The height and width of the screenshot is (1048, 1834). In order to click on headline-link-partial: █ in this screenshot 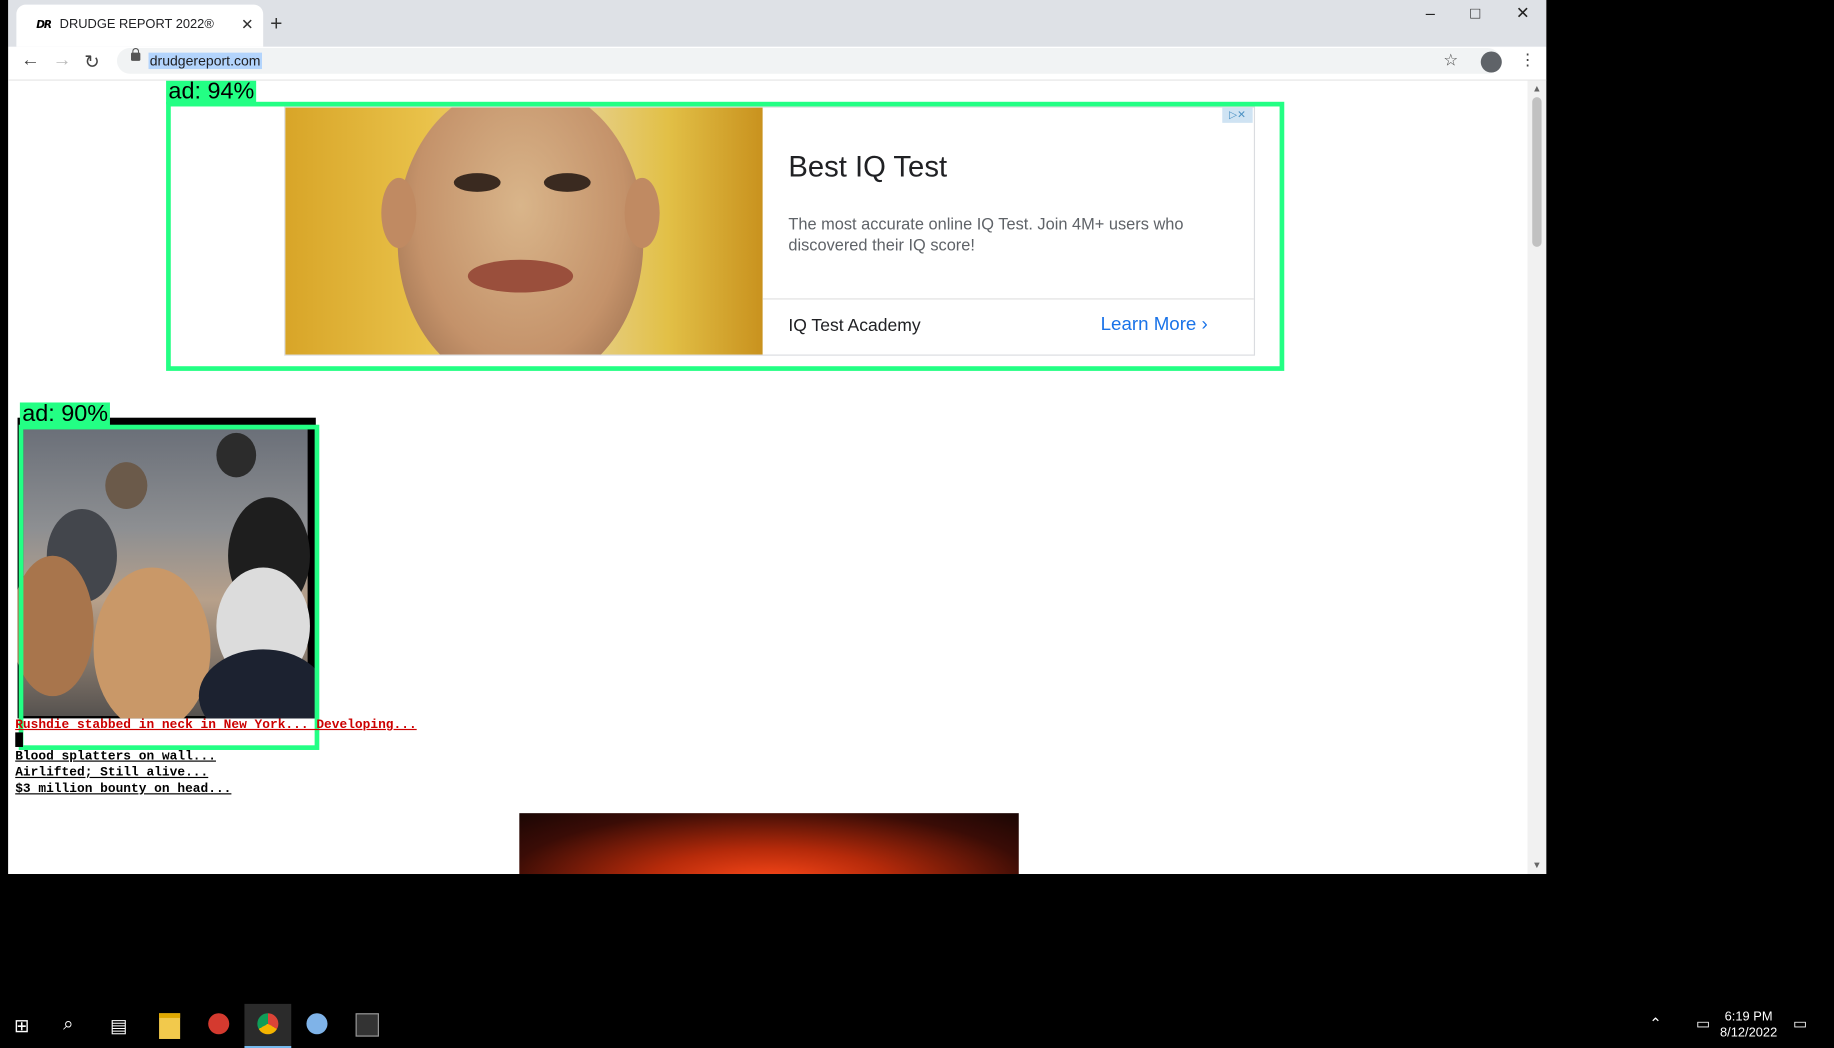, I will do `click(19, 741)`.